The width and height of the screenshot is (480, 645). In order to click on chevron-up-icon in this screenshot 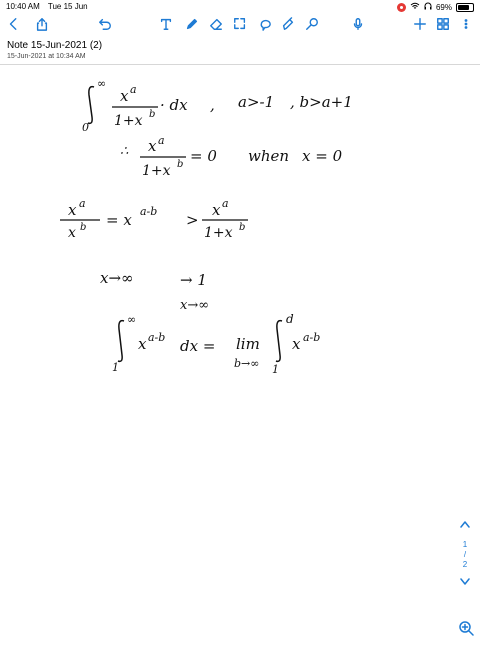, I will do `click(465, 526)`.